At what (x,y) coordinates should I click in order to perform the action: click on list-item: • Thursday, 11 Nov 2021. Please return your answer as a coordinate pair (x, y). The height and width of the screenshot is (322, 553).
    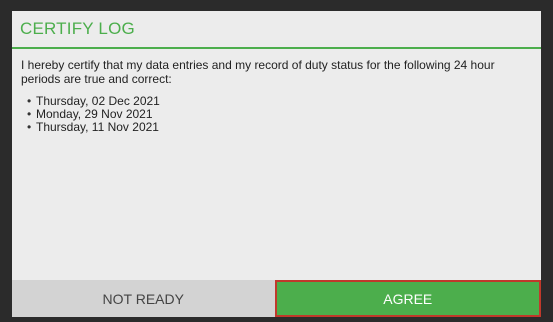
    Looking at the image, I should click on (280, 127).